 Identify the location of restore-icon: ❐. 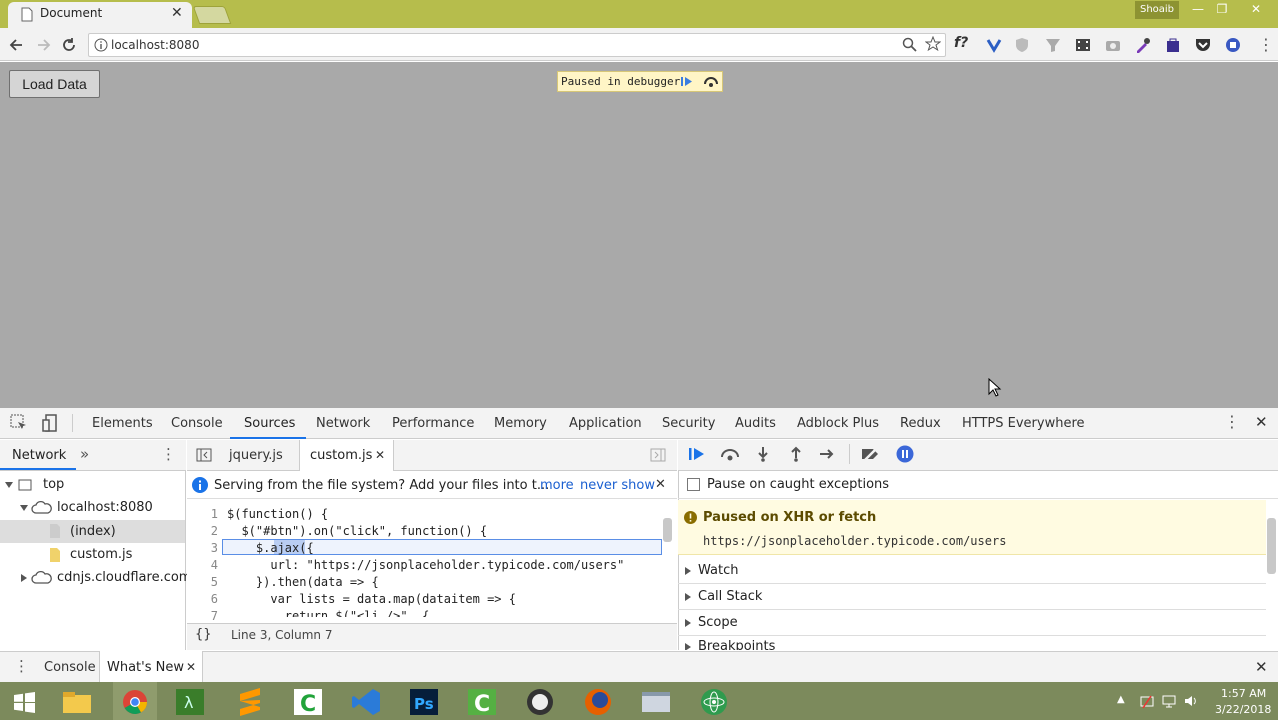
(1222, 11).